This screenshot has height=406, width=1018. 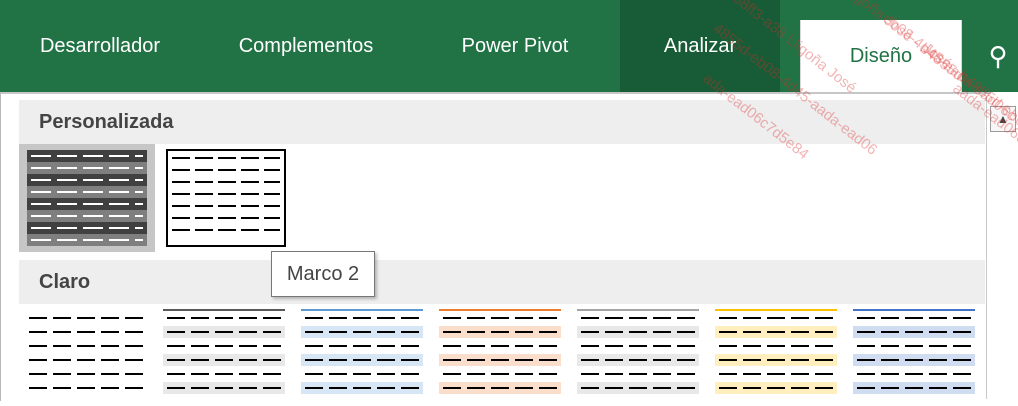 I want to click on tab-label: Desarrollador, so click(x=100, y=45).